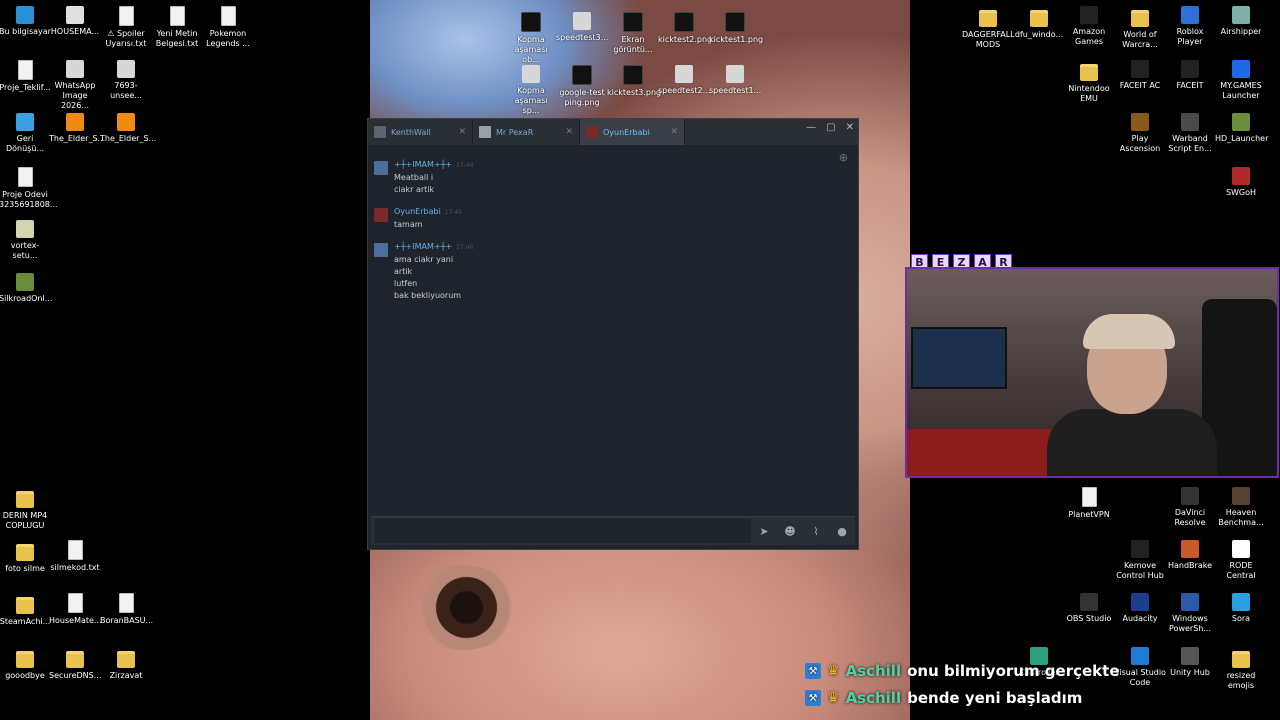  Describe the element at coordinates (25, 664) in the screenshot. I see `desktop-icon: gooodbye` at that location.